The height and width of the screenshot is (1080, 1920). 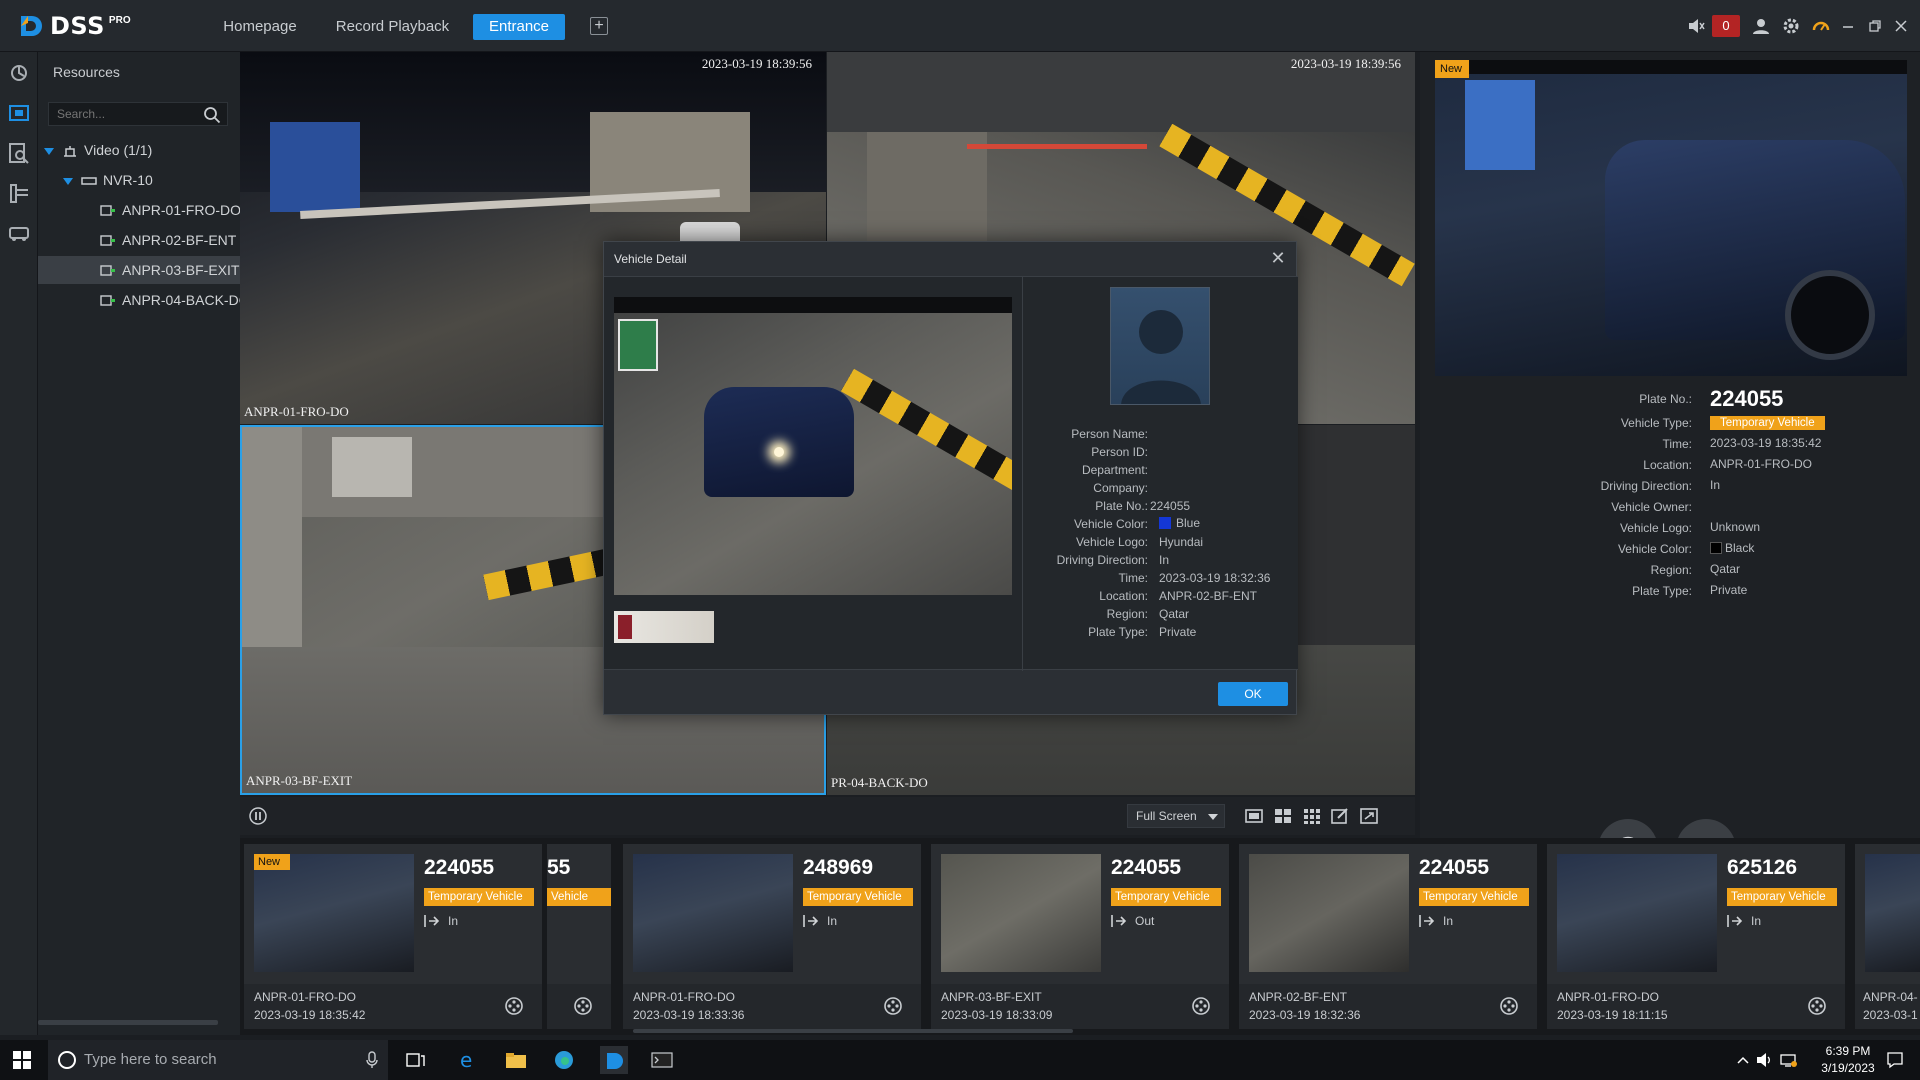 What do you see at coordinates (416, 1060) in the screenshot?
I see `task-view-icon` at bounding box center [416, 1060].